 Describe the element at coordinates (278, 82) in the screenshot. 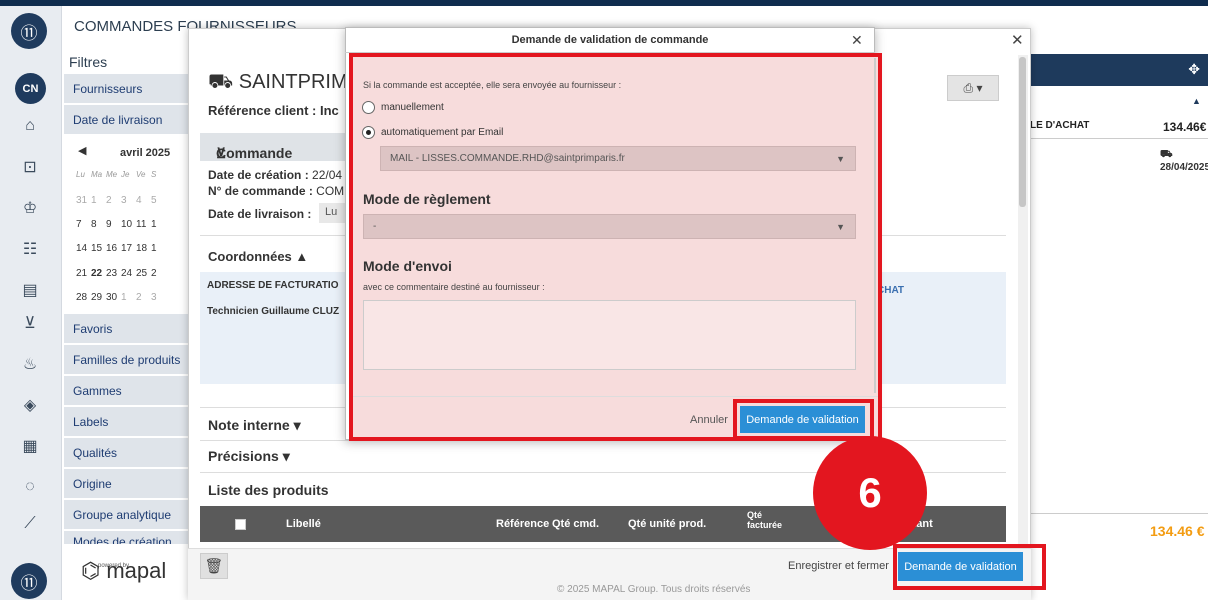

I see `supplier-name: ⛟ SAINTPRIM` at that location.